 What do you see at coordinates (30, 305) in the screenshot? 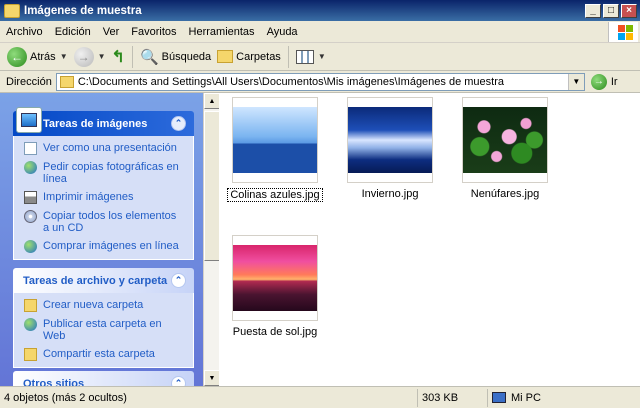
I see `new-folder-icon` at bounding box center [30, 305].